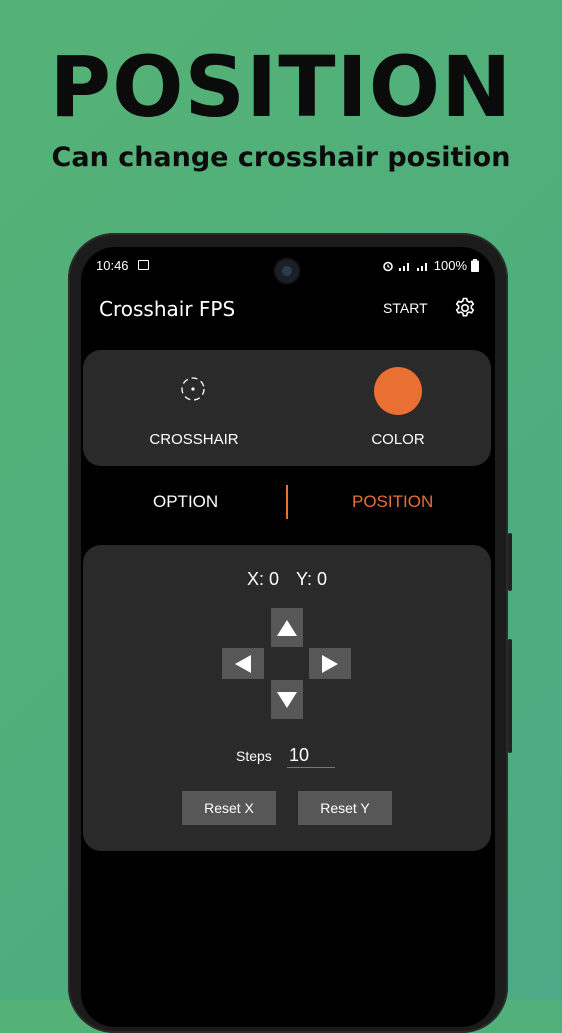 The image size is (562, 1033). Describe the element at coordinates (311, 755) in the screenshot. I see `steps-input` at that location.